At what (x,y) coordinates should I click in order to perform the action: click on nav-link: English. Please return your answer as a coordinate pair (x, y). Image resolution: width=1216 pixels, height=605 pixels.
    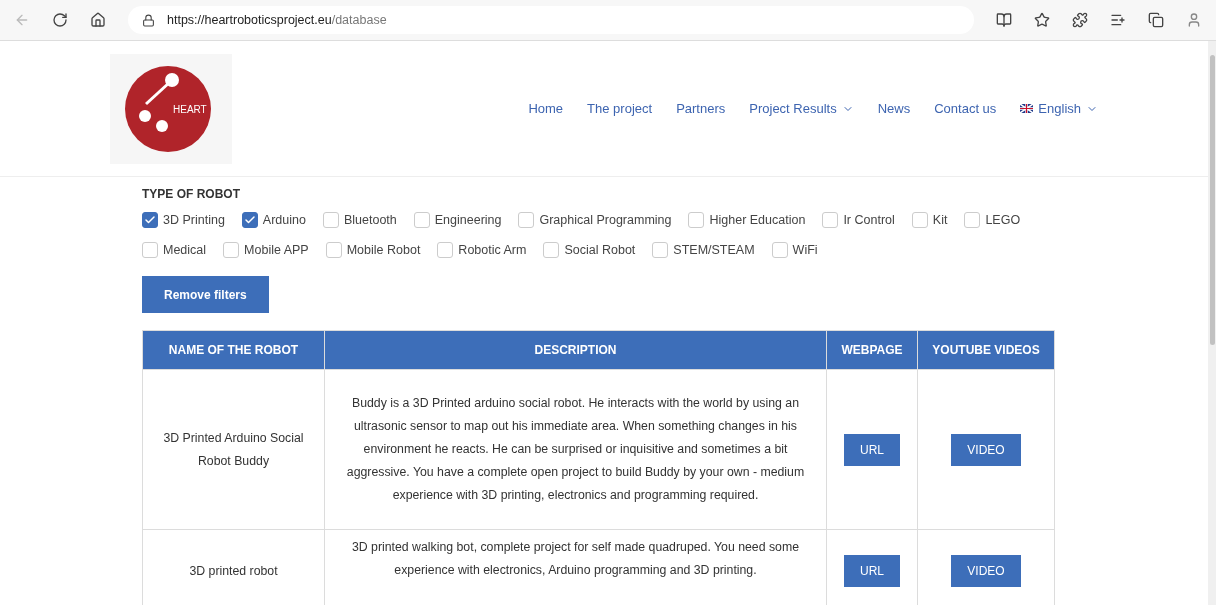
    Looking at the image, I should click on (1059, 108).